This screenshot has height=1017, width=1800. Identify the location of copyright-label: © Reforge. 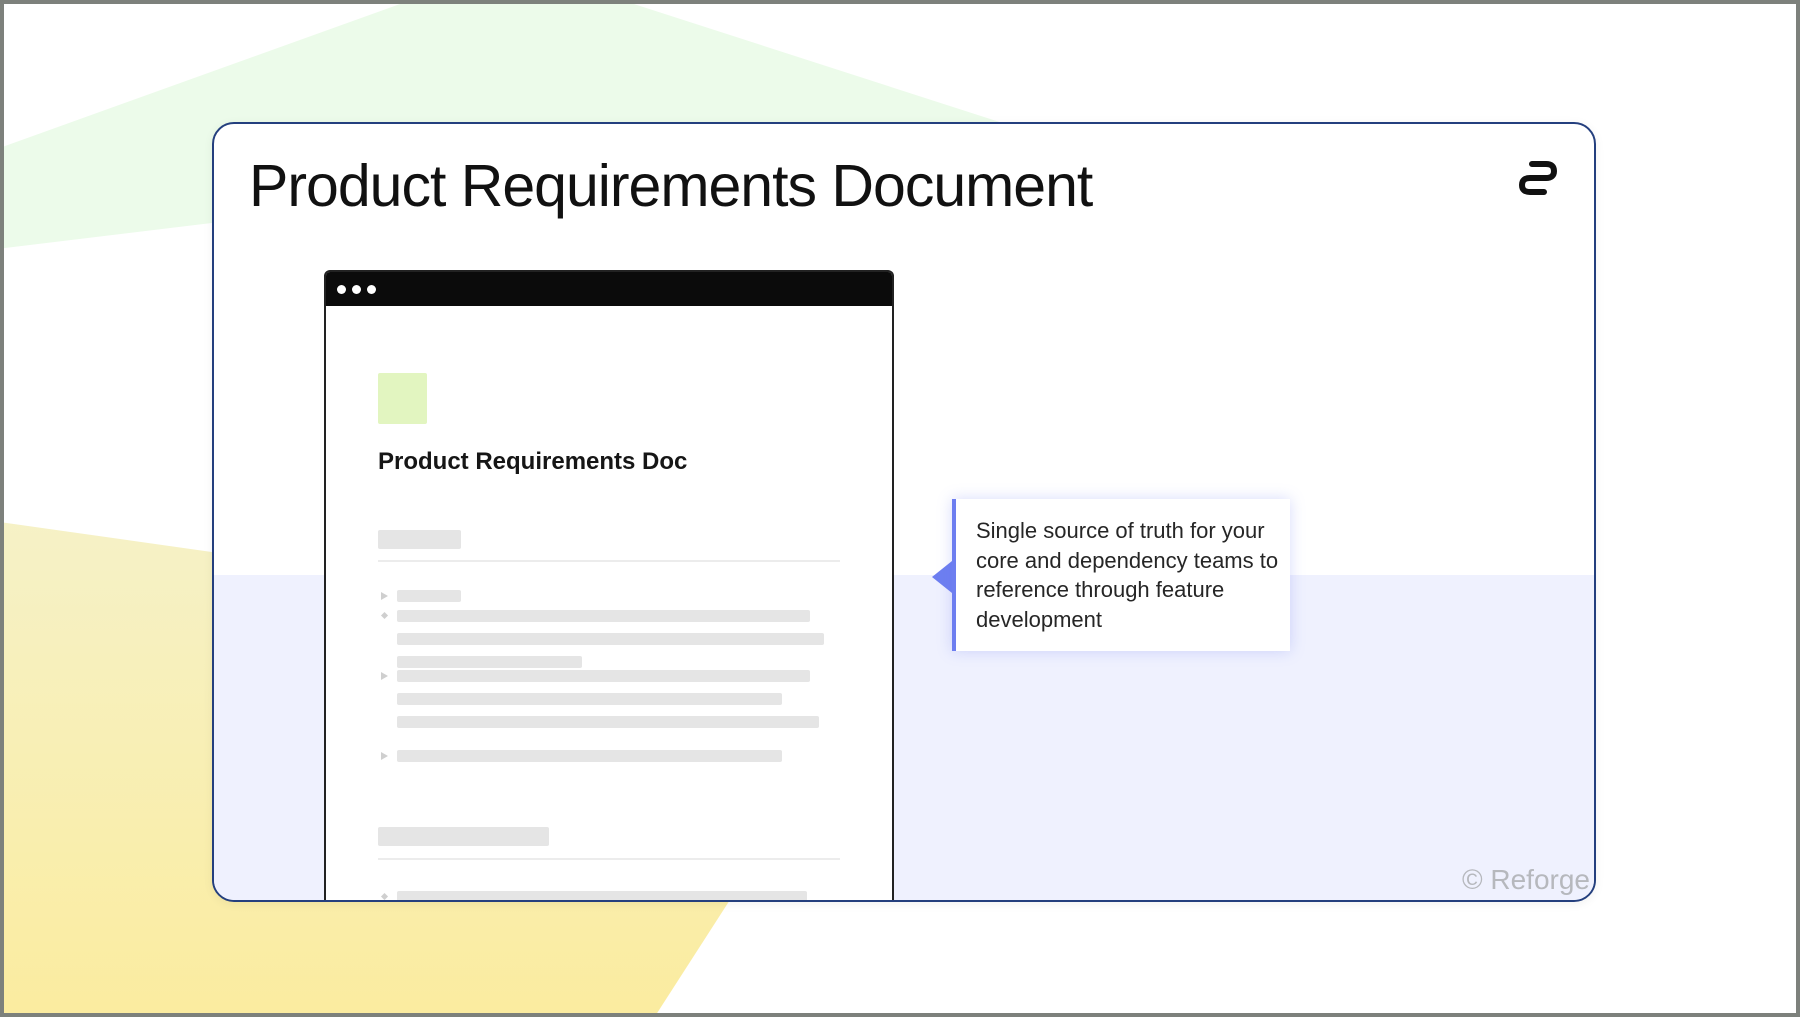
(1525, 879).